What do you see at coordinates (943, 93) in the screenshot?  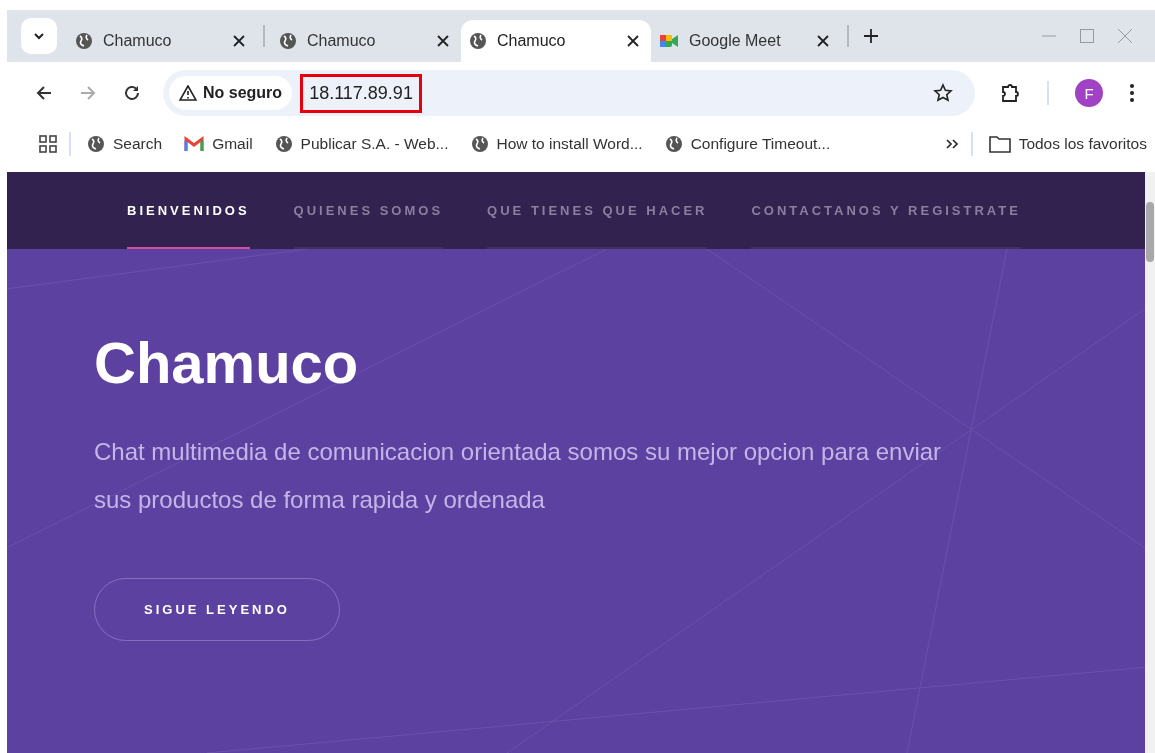 I see `star-icon` at bounding box center [943, 93].